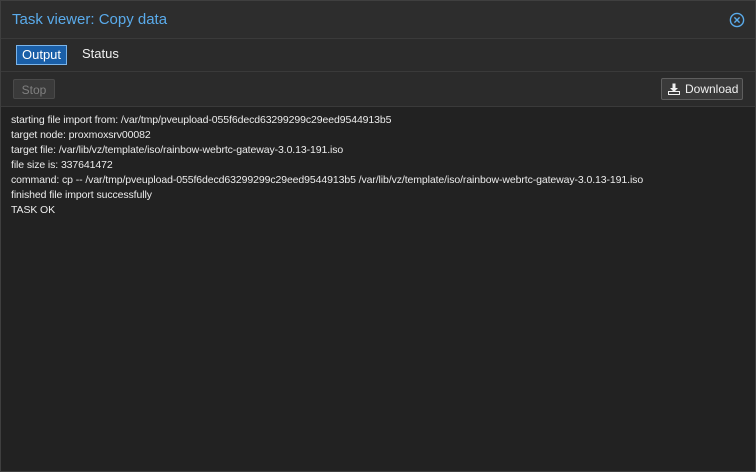 The image size is (756, 472). Describe the element at coordinates (90, 19) in the screenshot. I see `window-title: Task viewer: Copy data` at that location.